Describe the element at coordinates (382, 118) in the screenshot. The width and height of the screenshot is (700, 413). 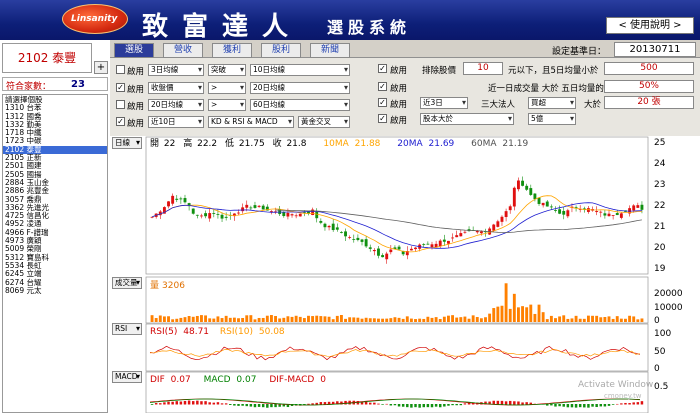
I see `filter8-checkbox: ✓` at that location.